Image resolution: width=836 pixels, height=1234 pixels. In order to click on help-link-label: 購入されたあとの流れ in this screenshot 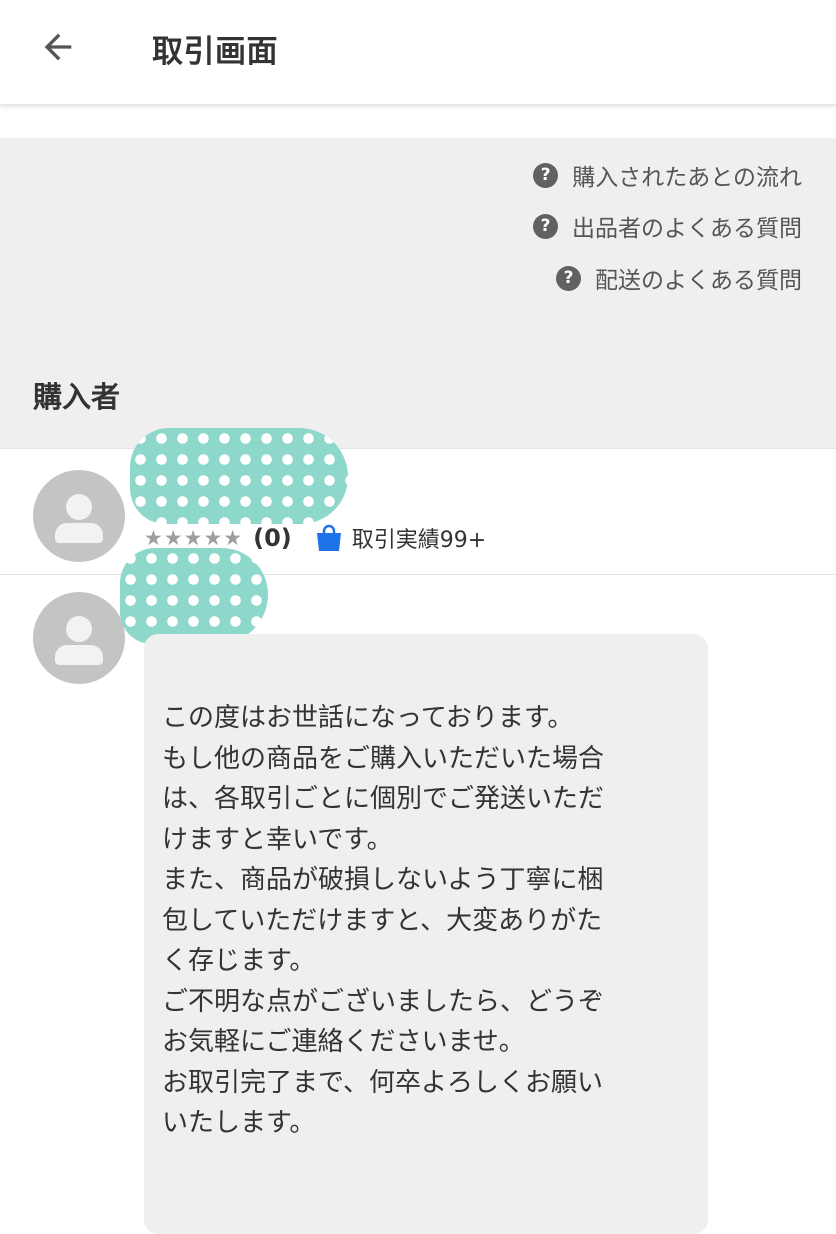, I will do `click(687, 178)`.